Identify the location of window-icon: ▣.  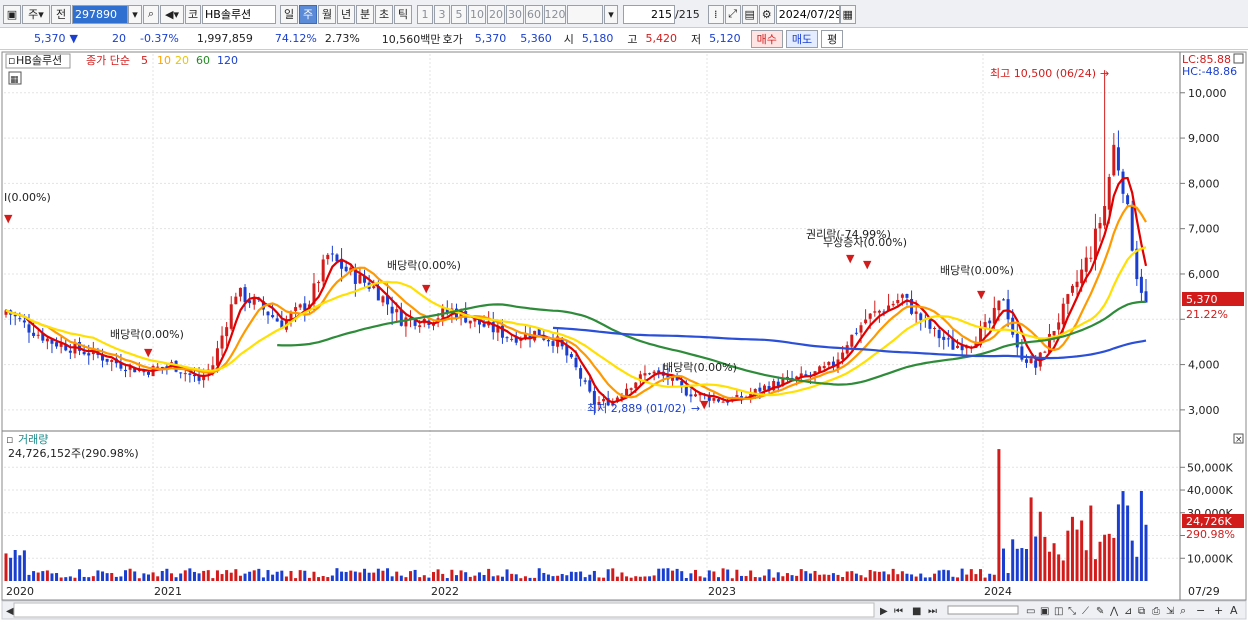
(12, 14).